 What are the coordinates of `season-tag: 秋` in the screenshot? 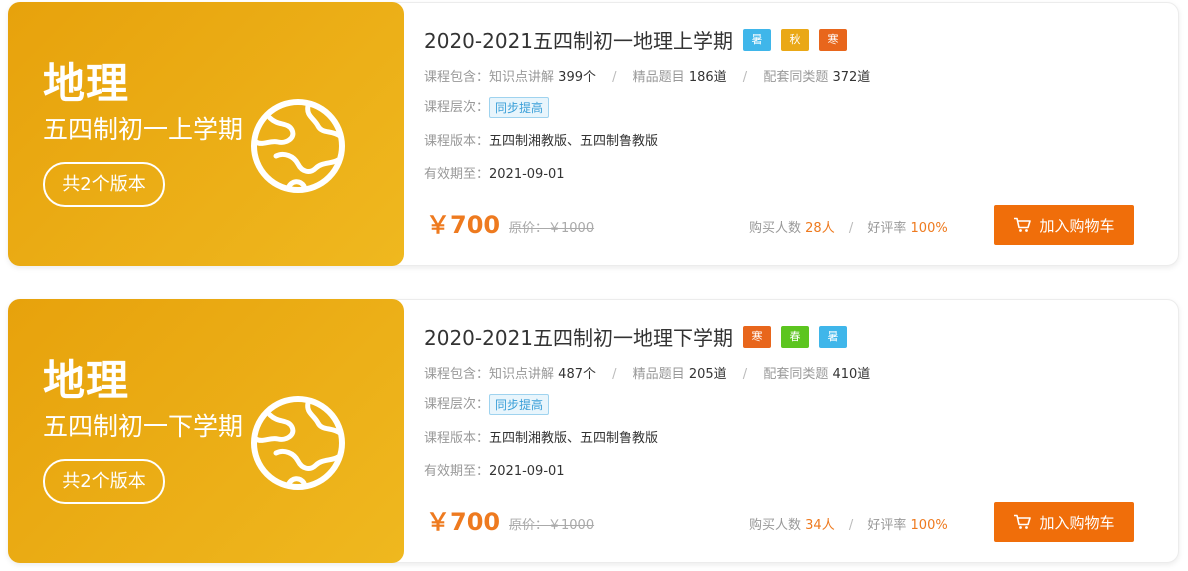 It's located at (795, 39).